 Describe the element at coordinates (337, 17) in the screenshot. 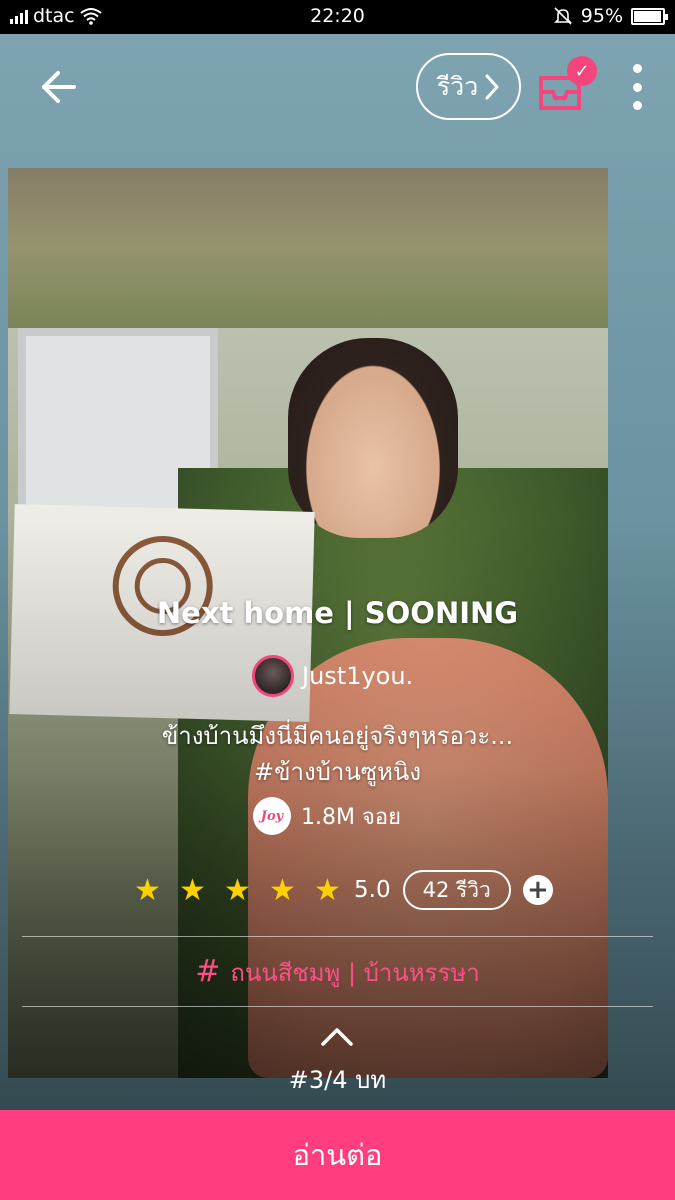

I see `status-bar: dtac 22:20 95%` at that location.